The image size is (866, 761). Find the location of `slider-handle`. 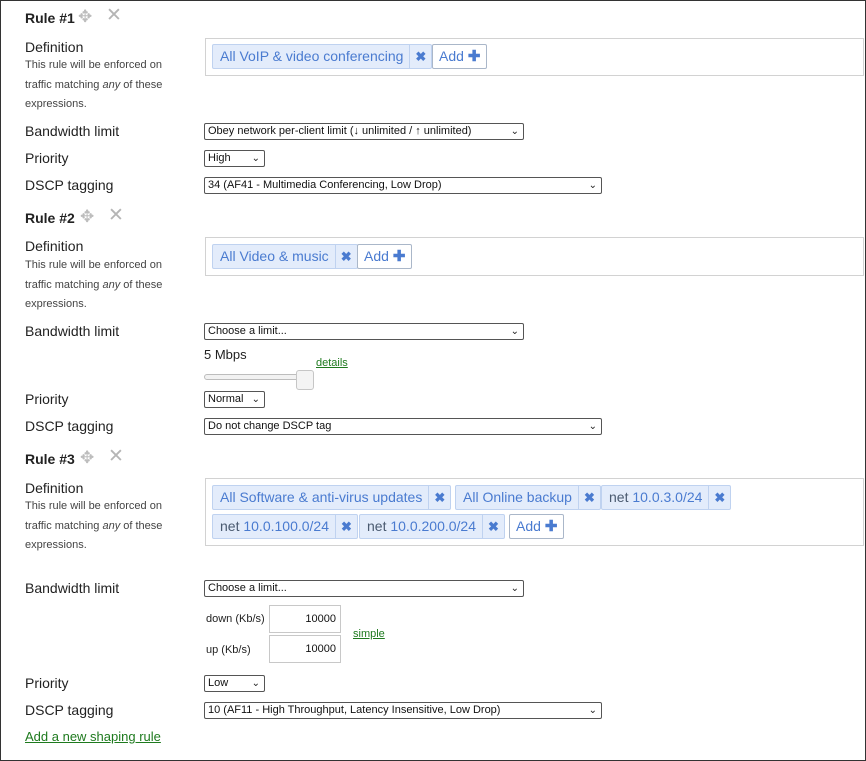

slider-handle is located at coordinates (304, 380).